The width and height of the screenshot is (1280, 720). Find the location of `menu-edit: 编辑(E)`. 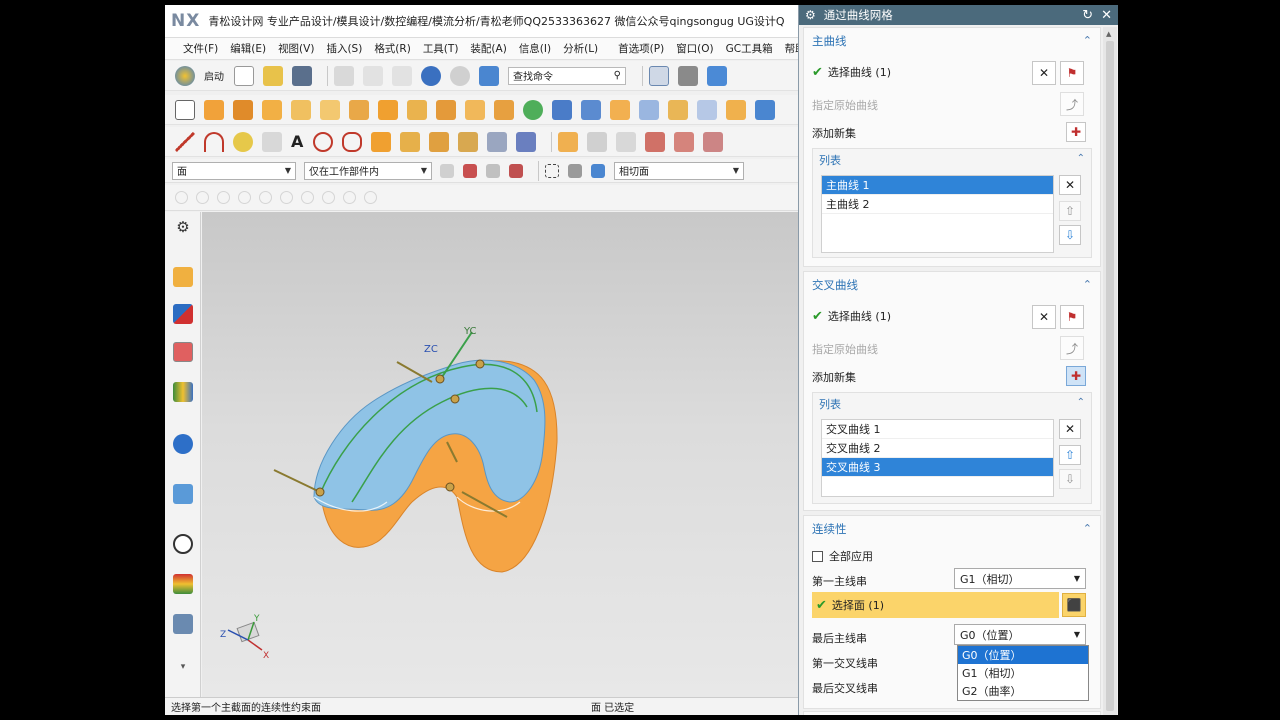

menu-edit: 编辑(E) is located at coordinates (248, 48).